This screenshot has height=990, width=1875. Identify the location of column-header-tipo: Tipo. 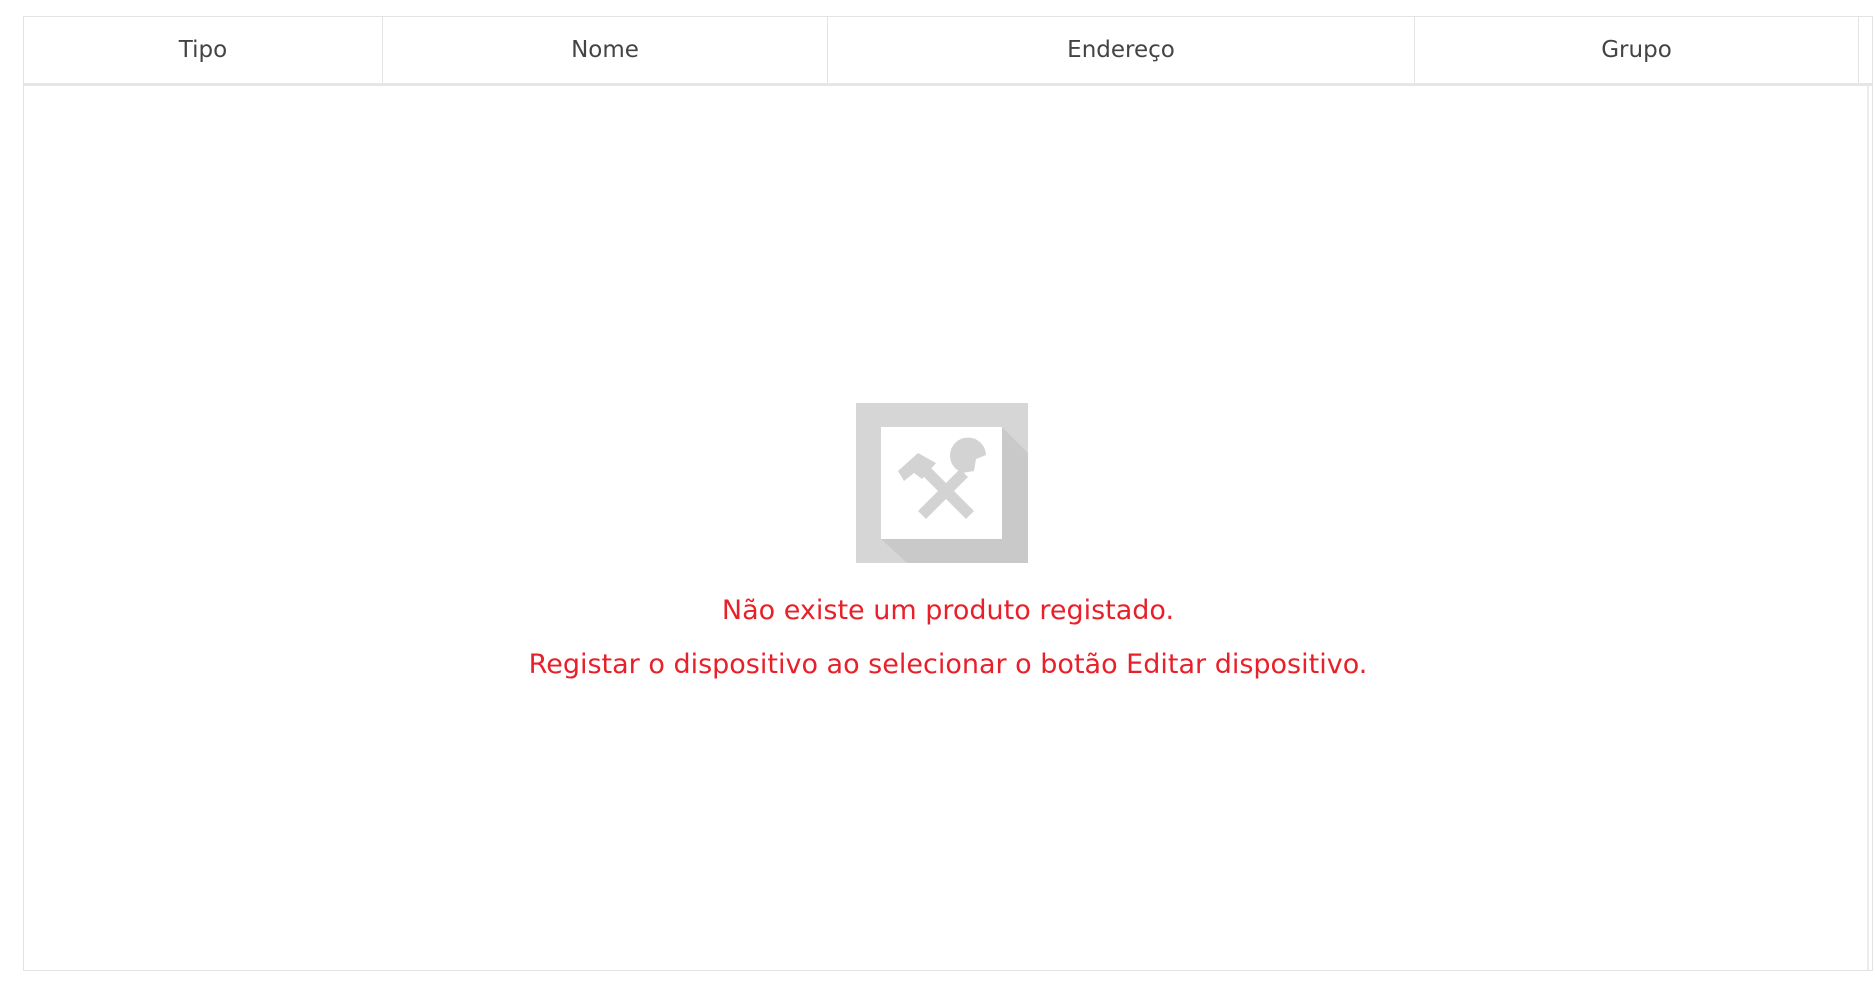
(203, 50).